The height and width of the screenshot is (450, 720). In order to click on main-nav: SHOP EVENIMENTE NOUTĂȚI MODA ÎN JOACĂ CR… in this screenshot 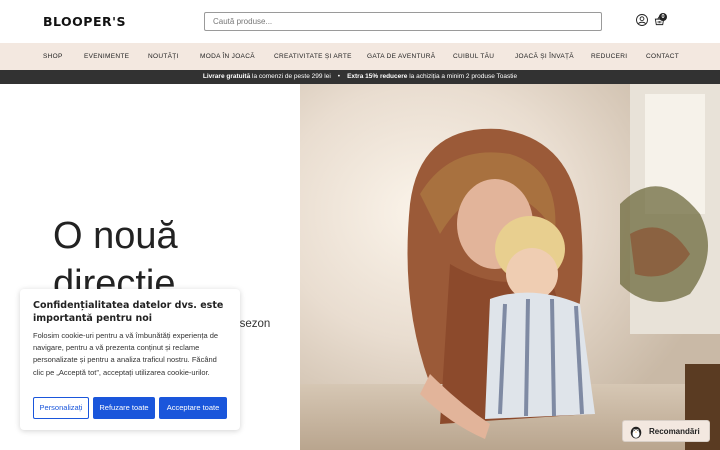, I will do `click(360, 56)`.